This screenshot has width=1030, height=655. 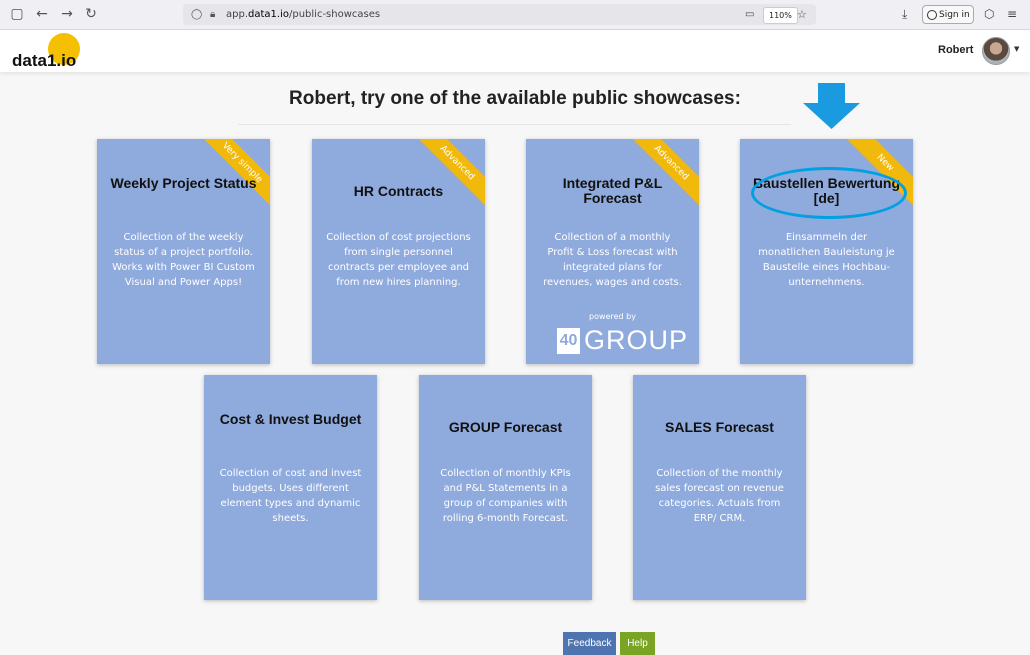 What do you see at coordinates (612, 316) in the screenshot?
I see `powered-by-label: powered by` at bounding box center [612, 316].